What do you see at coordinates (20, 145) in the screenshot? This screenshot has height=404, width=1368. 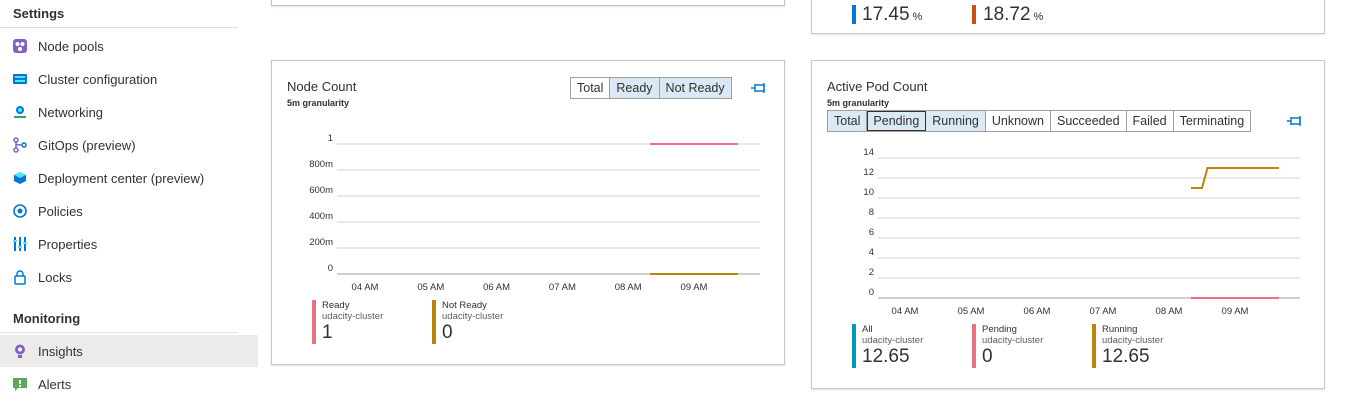 I see `gitops-icon` at bounding box center [20, 145].